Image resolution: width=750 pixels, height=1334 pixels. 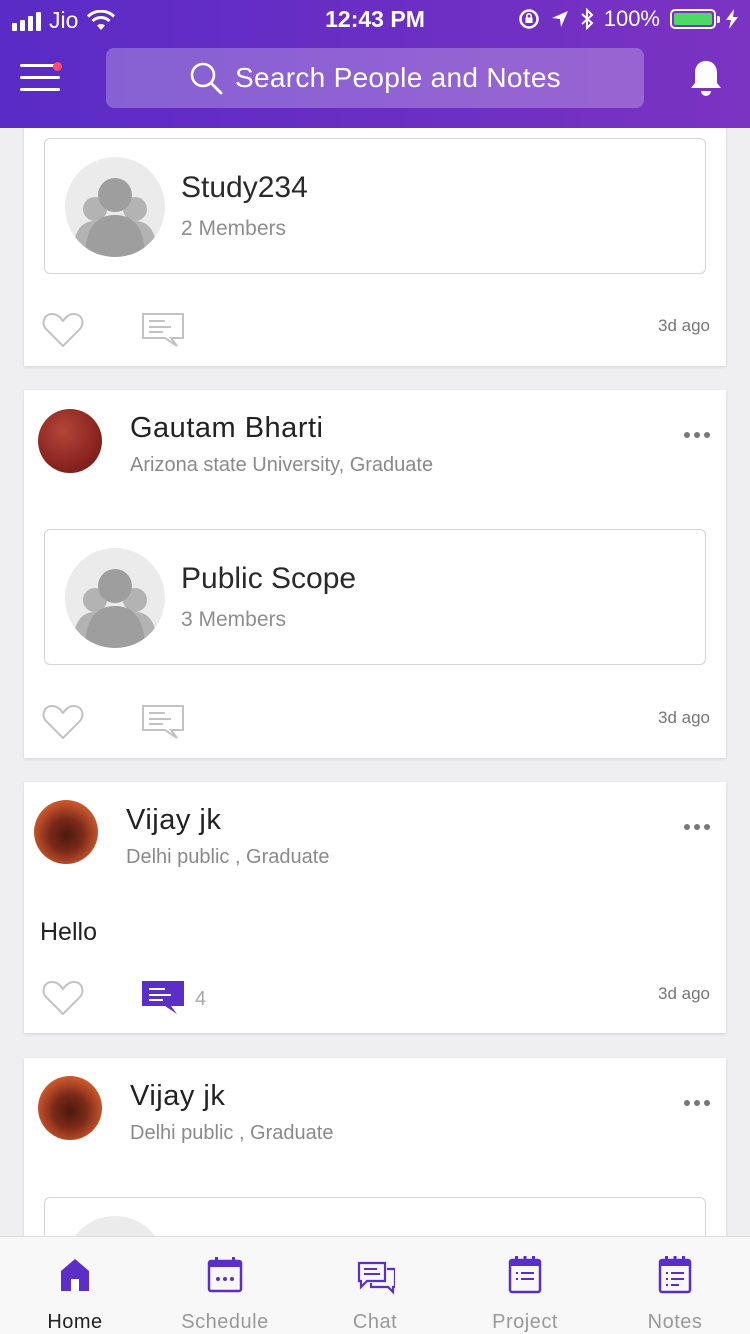 What do you see at coordinates (225, 1322) in the screenshot?
I see `nav-label: Schedule` at bounding box center [225, 1322].